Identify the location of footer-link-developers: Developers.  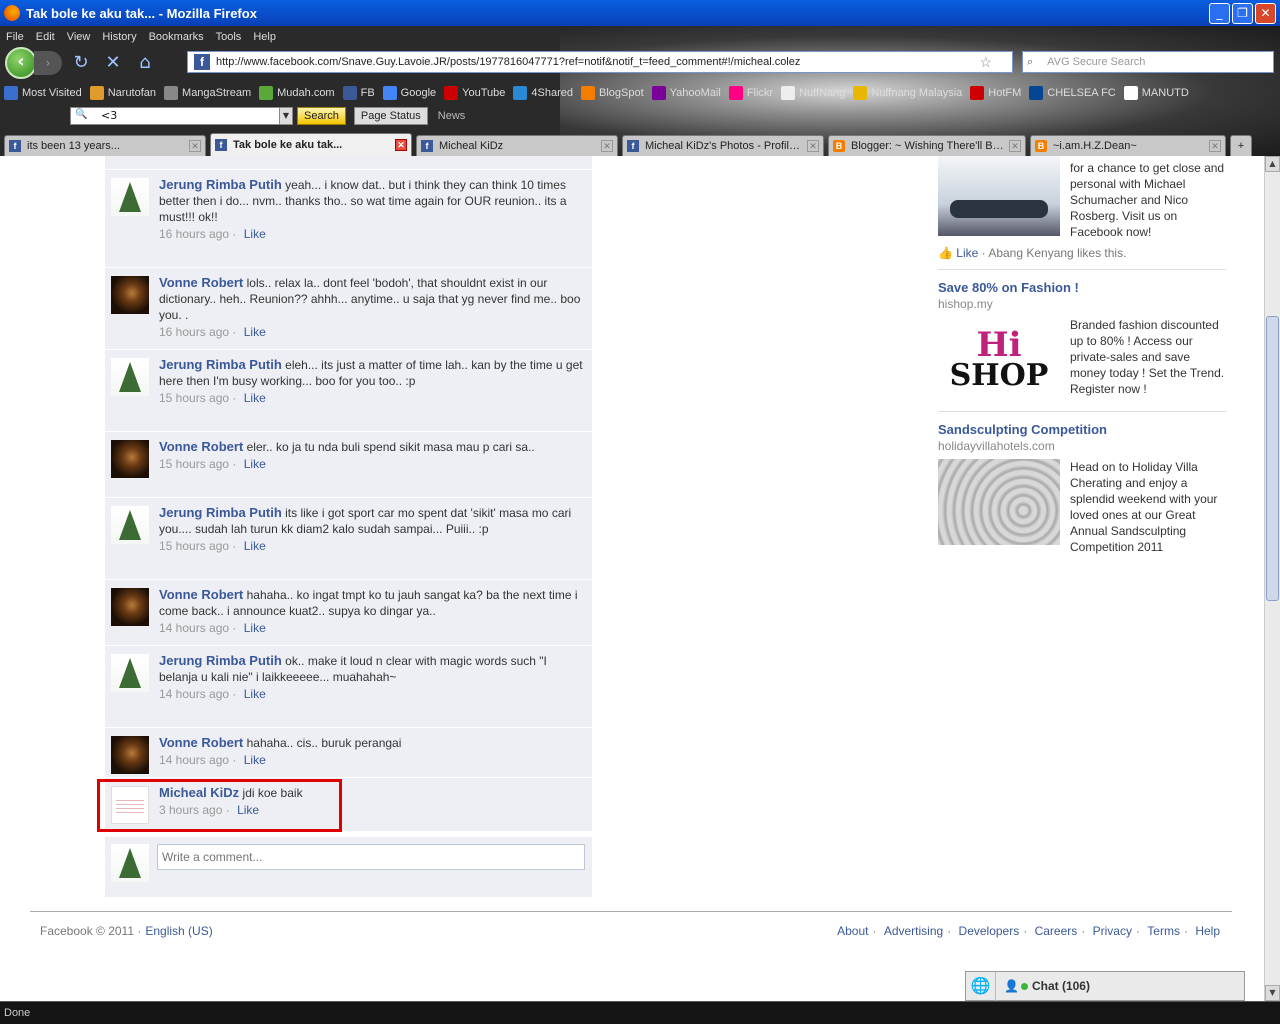
(989, 931).